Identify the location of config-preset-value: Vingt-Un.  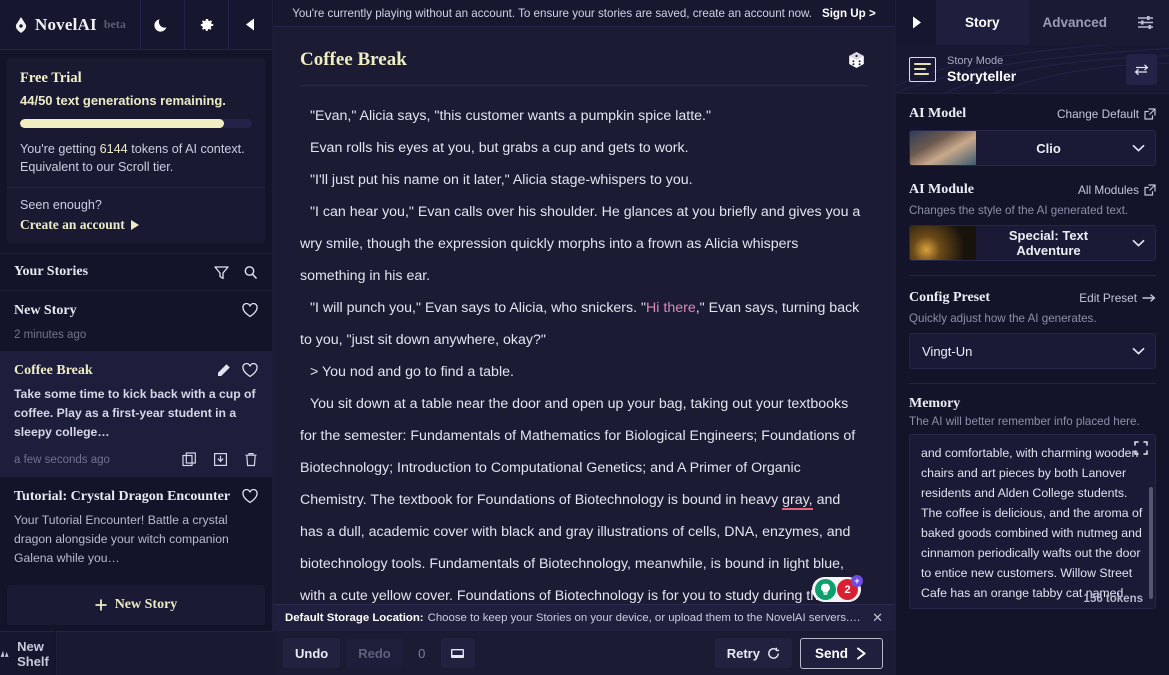
(947, 351).